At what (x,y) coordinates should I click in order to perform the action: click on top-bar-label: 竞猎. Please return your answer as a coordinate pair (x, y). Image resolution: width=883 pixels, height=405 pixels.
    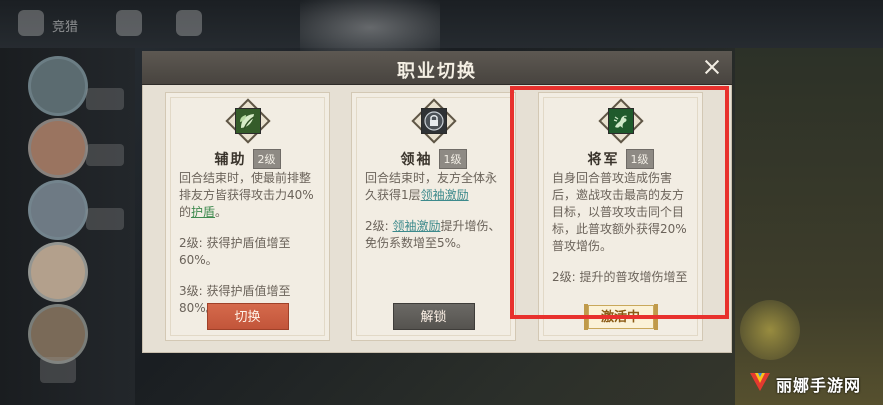
    Looking at the image, I should click on (65, 27).